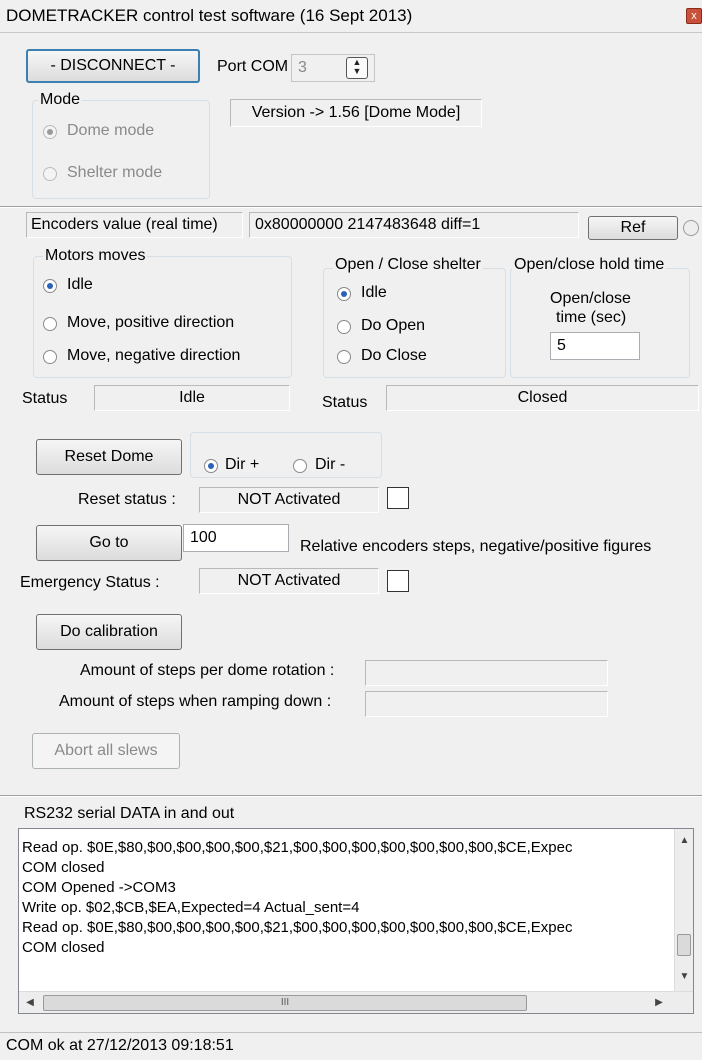 This screenshot has height=1060, width=702. What do you see at coordinates (414, 225) in the screenshot?
I see `encoders-value: 0x80000000 2147483648 diff=1` at bounding box center [414, 225].